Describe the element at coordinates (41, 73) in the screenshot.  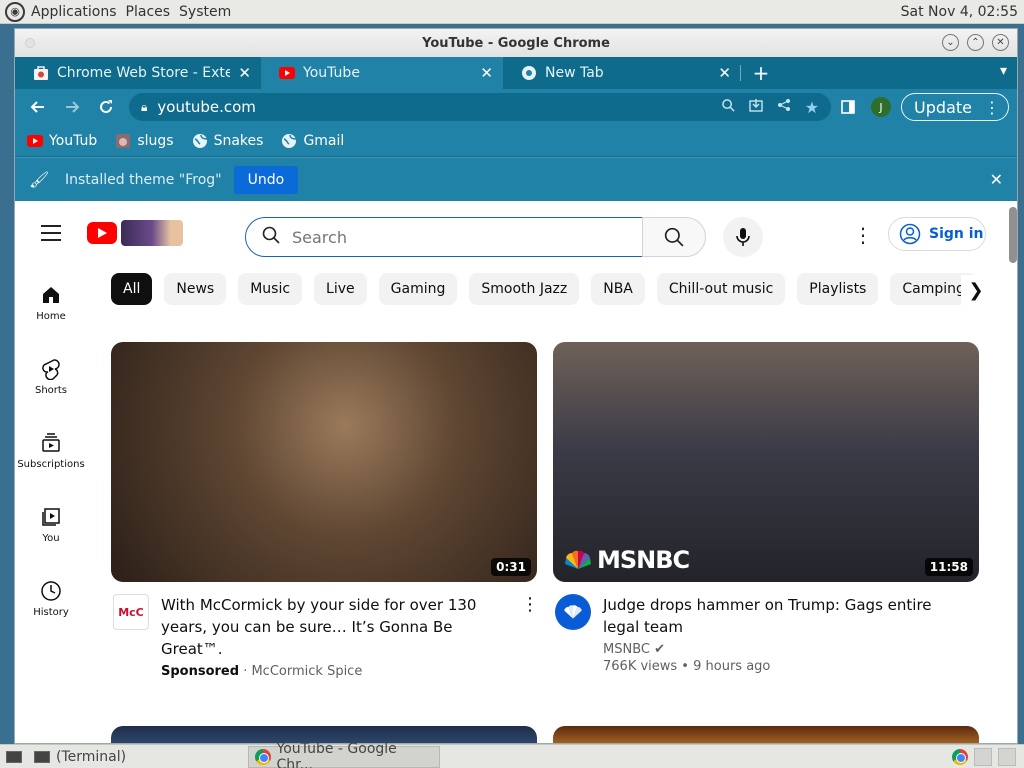
I see `webstore-icon` at that location.